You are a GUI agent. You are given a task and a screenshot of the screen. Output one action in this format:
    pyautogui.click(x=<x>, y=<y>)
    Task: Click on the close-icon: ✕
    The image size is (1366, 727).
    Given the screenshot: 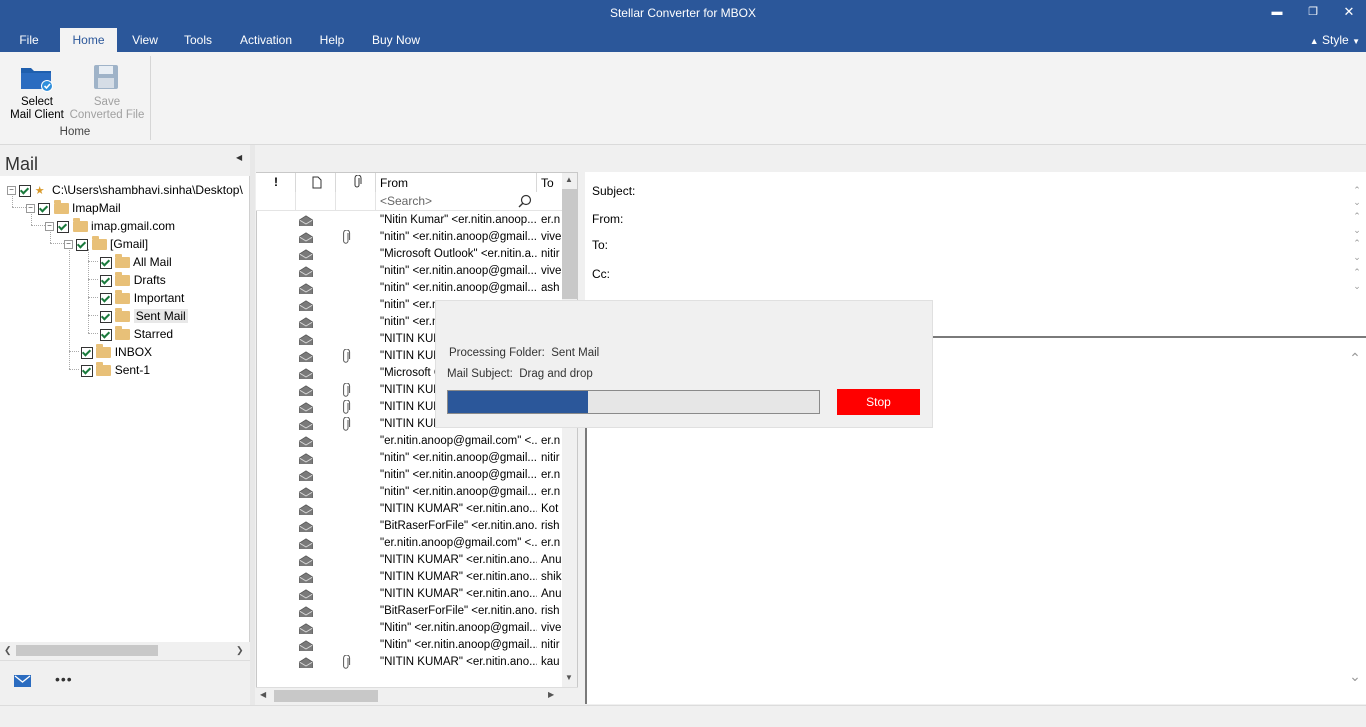 What is the action you would take?
    pyautogui.click(x=1349, y=12)
    